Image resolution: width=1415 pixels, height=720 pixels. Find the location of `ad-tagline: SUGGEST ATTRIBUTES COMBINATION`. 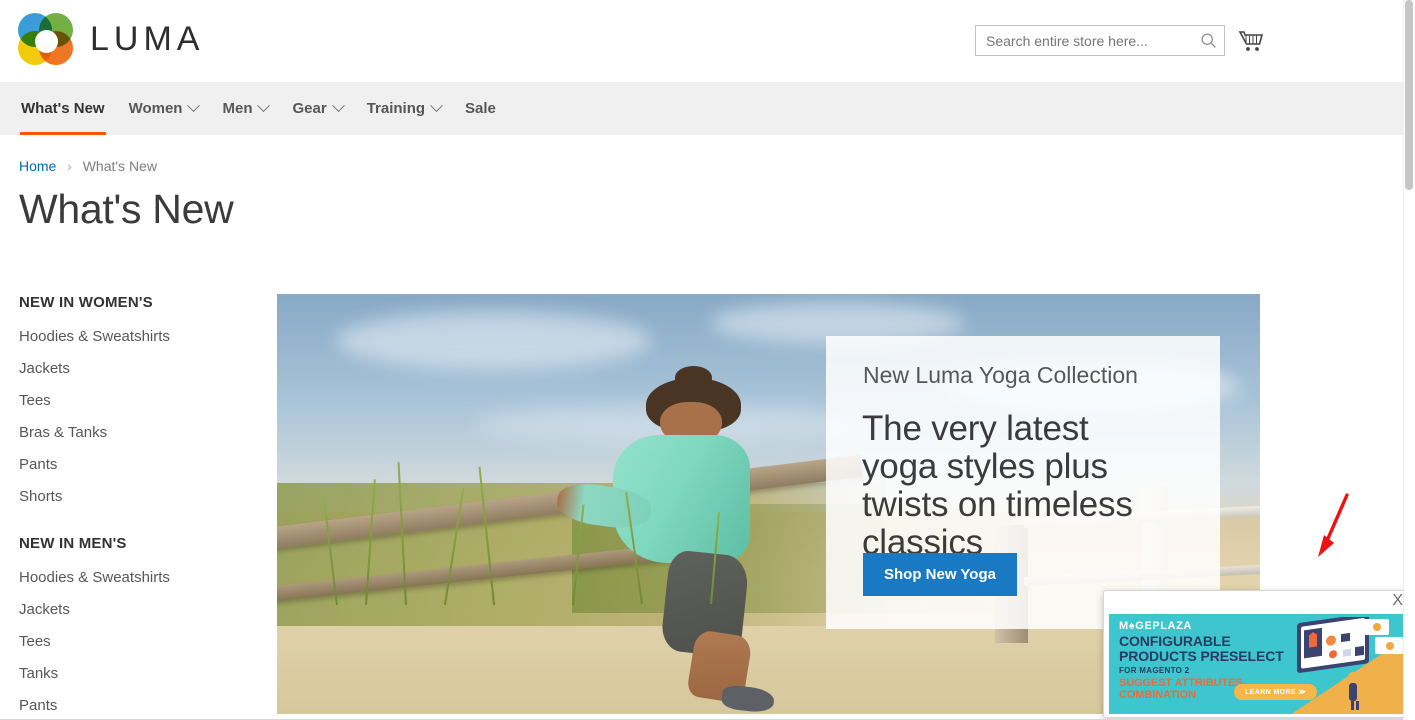

ad-tagline: SUGGEST ATTRIBUTES COMBINATION is located at coordinates (1181, 689).